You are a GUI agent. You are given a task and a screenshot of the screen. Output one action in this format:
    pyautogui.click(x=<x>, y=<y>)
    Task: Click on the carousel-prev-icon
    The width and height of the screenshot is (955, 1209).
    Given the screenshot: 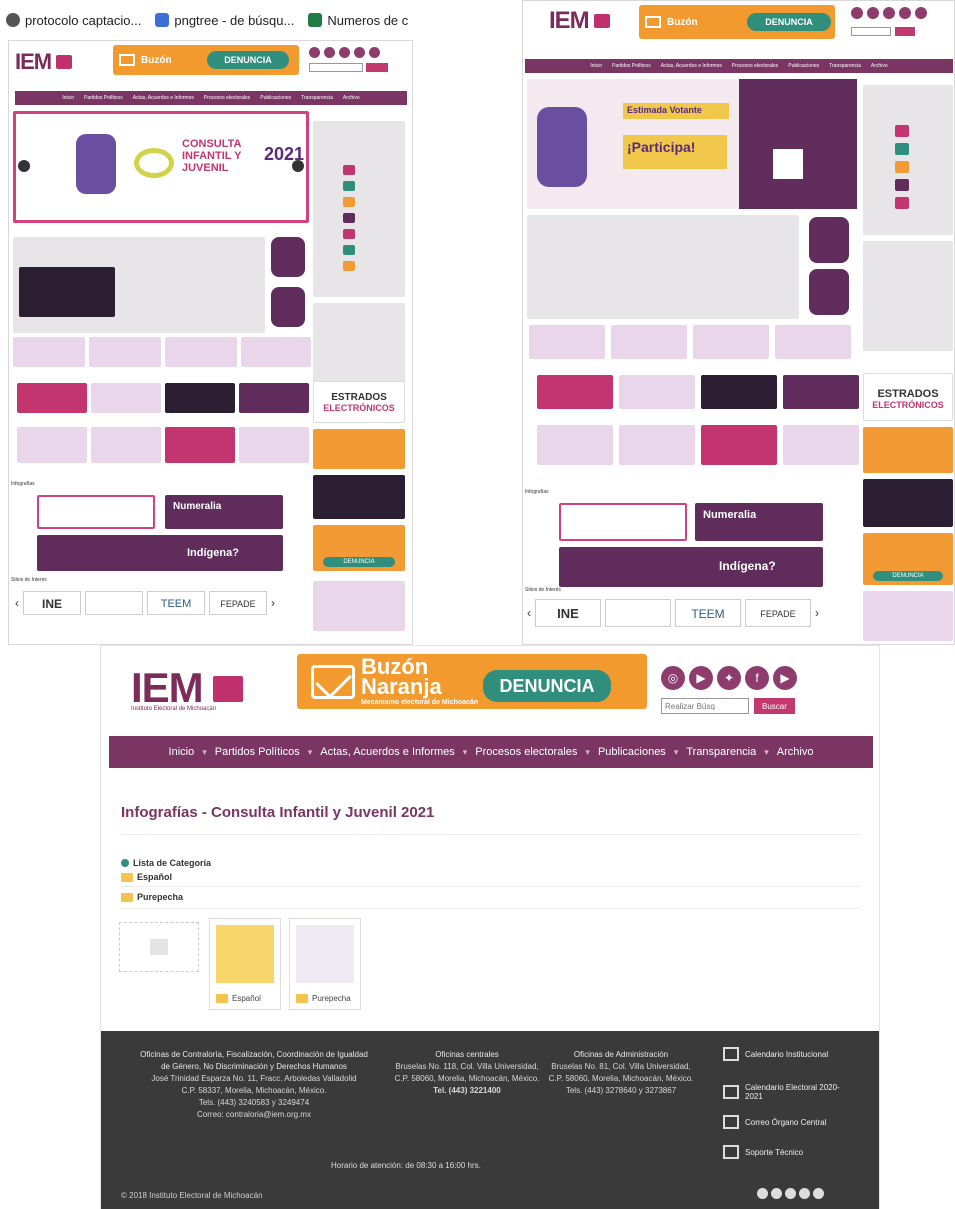 What is the action you would take?
    pyautogui.click(x=24, y=166)
    